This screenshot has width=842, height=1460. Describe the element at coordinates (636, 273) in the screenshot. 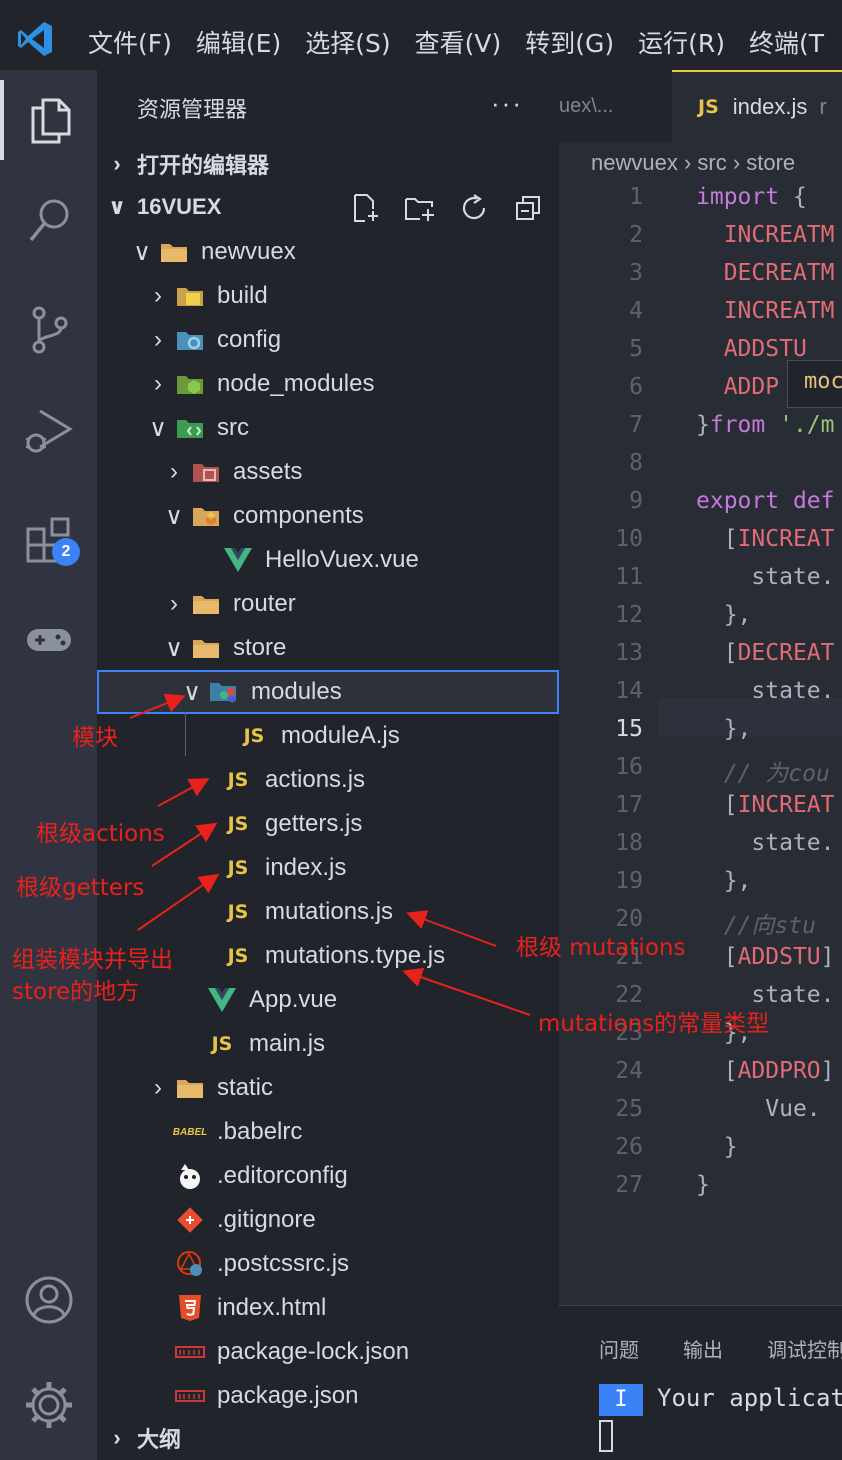

I see `line-number: 3` at that location.